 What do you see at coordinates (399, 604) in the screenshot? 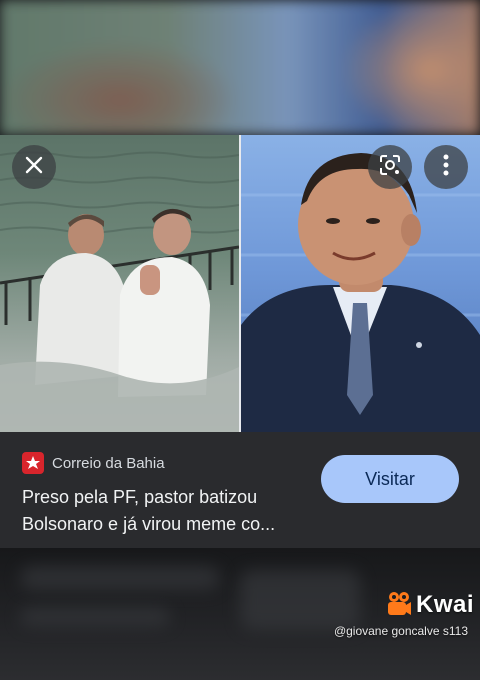
I see `kwai-logo-icon` at bounding box center [399, 604].